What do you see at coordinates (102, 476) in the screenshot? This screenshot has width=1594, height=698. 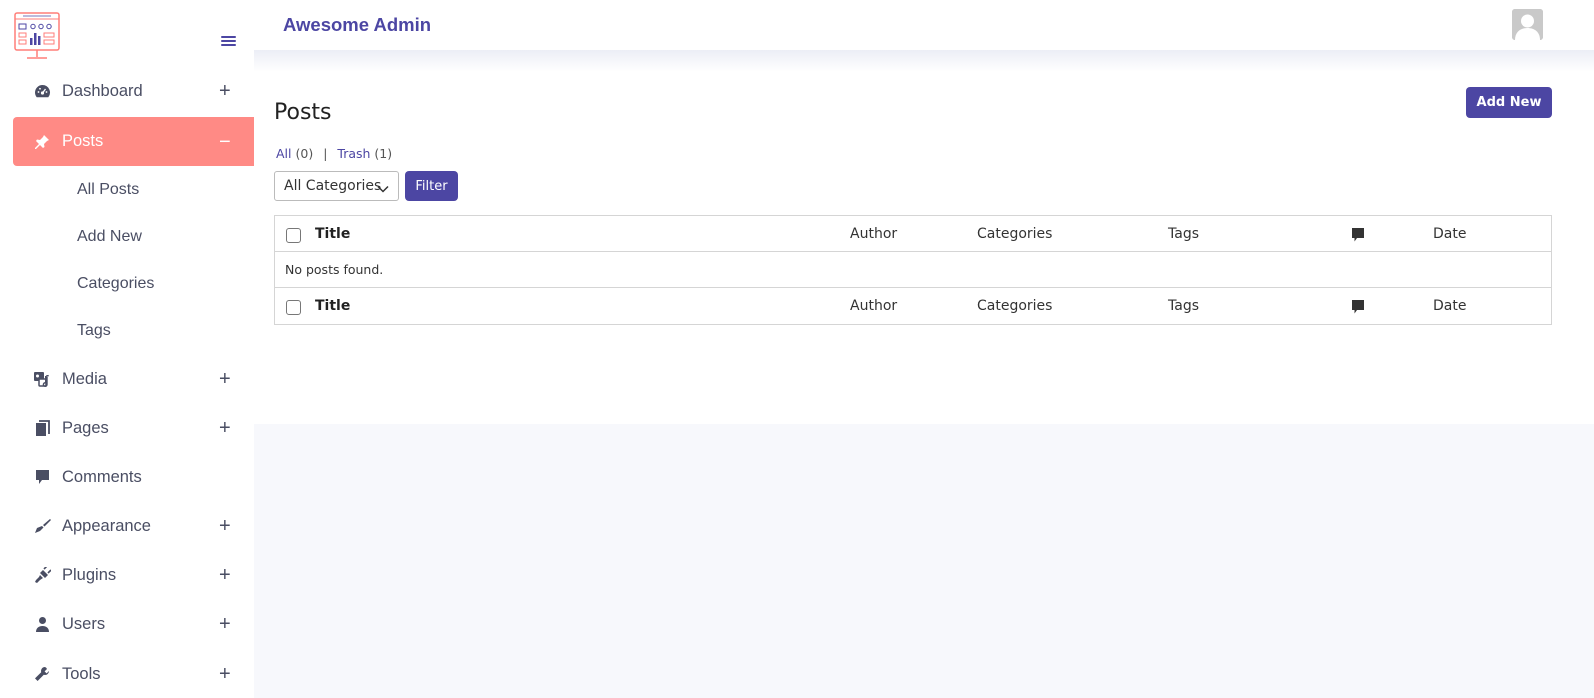 I see `sidebar-item-label: Comments` at bounding box center [102, 476].